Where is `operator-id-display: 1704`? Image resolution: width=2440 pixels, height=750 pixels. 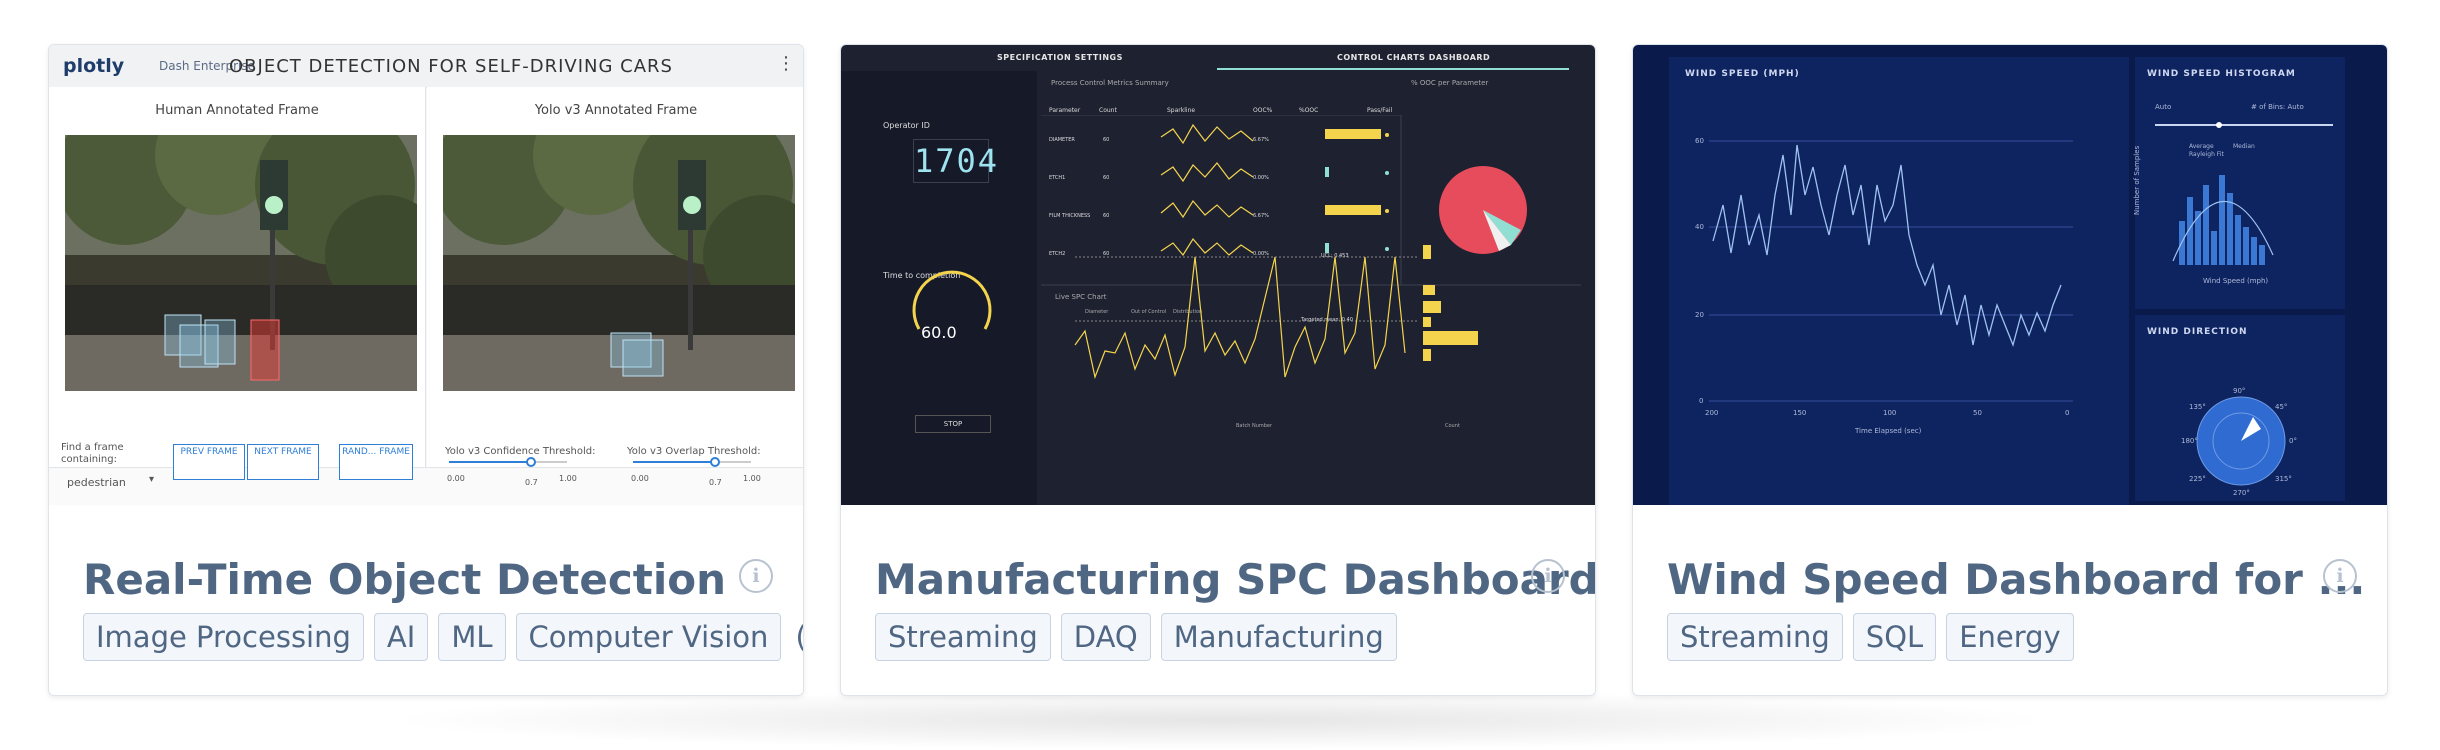 operator-id-display: 1704 is located at coordinates (955, 161).